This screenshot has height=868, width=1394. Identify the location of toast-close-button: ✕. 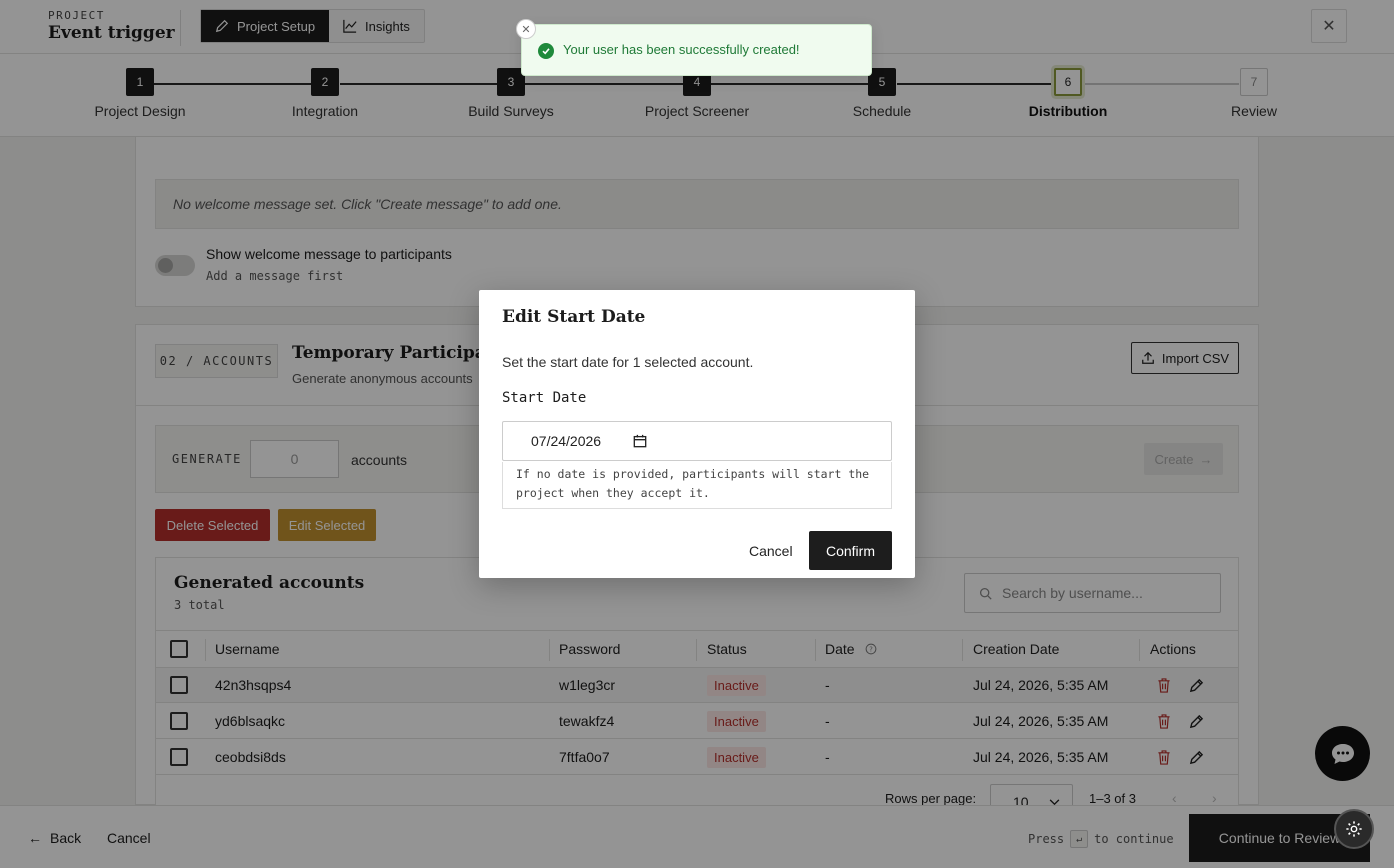
(526, 29).